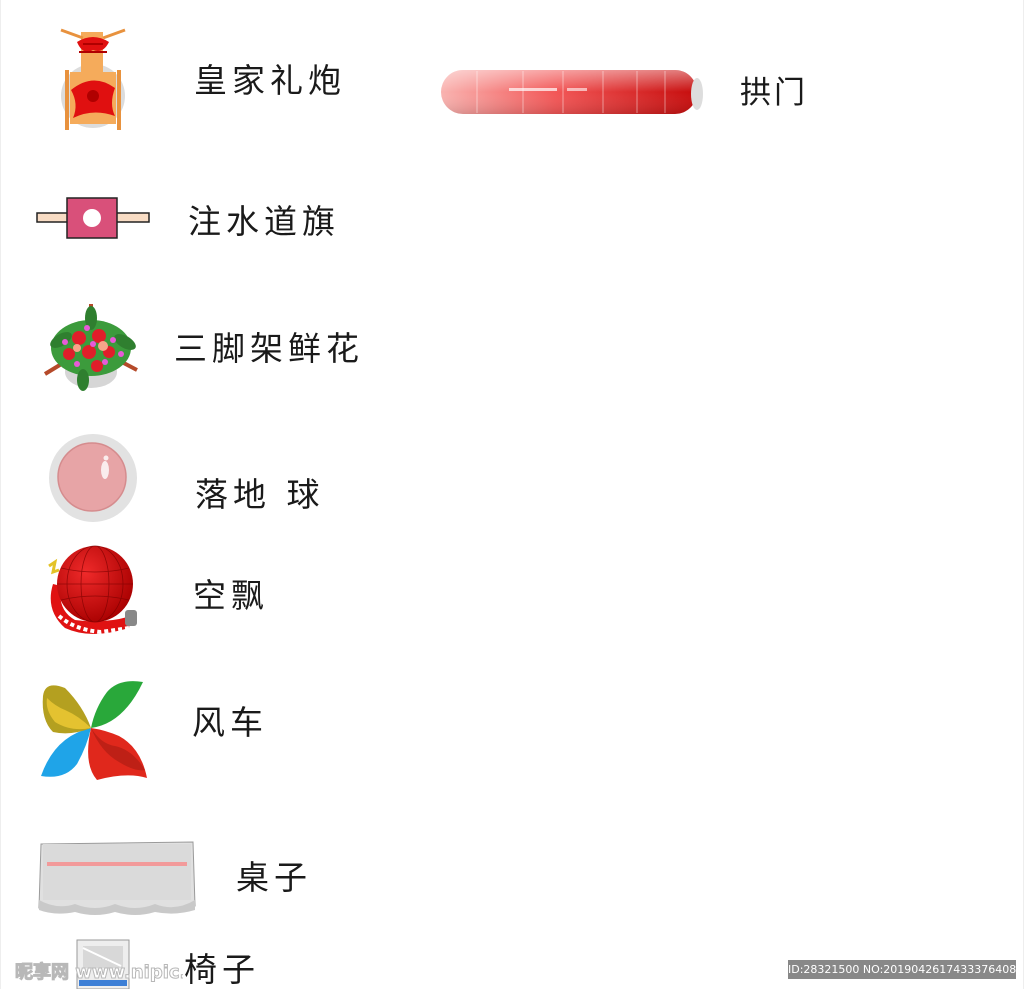 This screenshot has height=989, width=1024. What do you see at coordinates (90, 347) in the screenshot?
I see `tripod-flower-basket-icon` at bounding box center [90, 347].